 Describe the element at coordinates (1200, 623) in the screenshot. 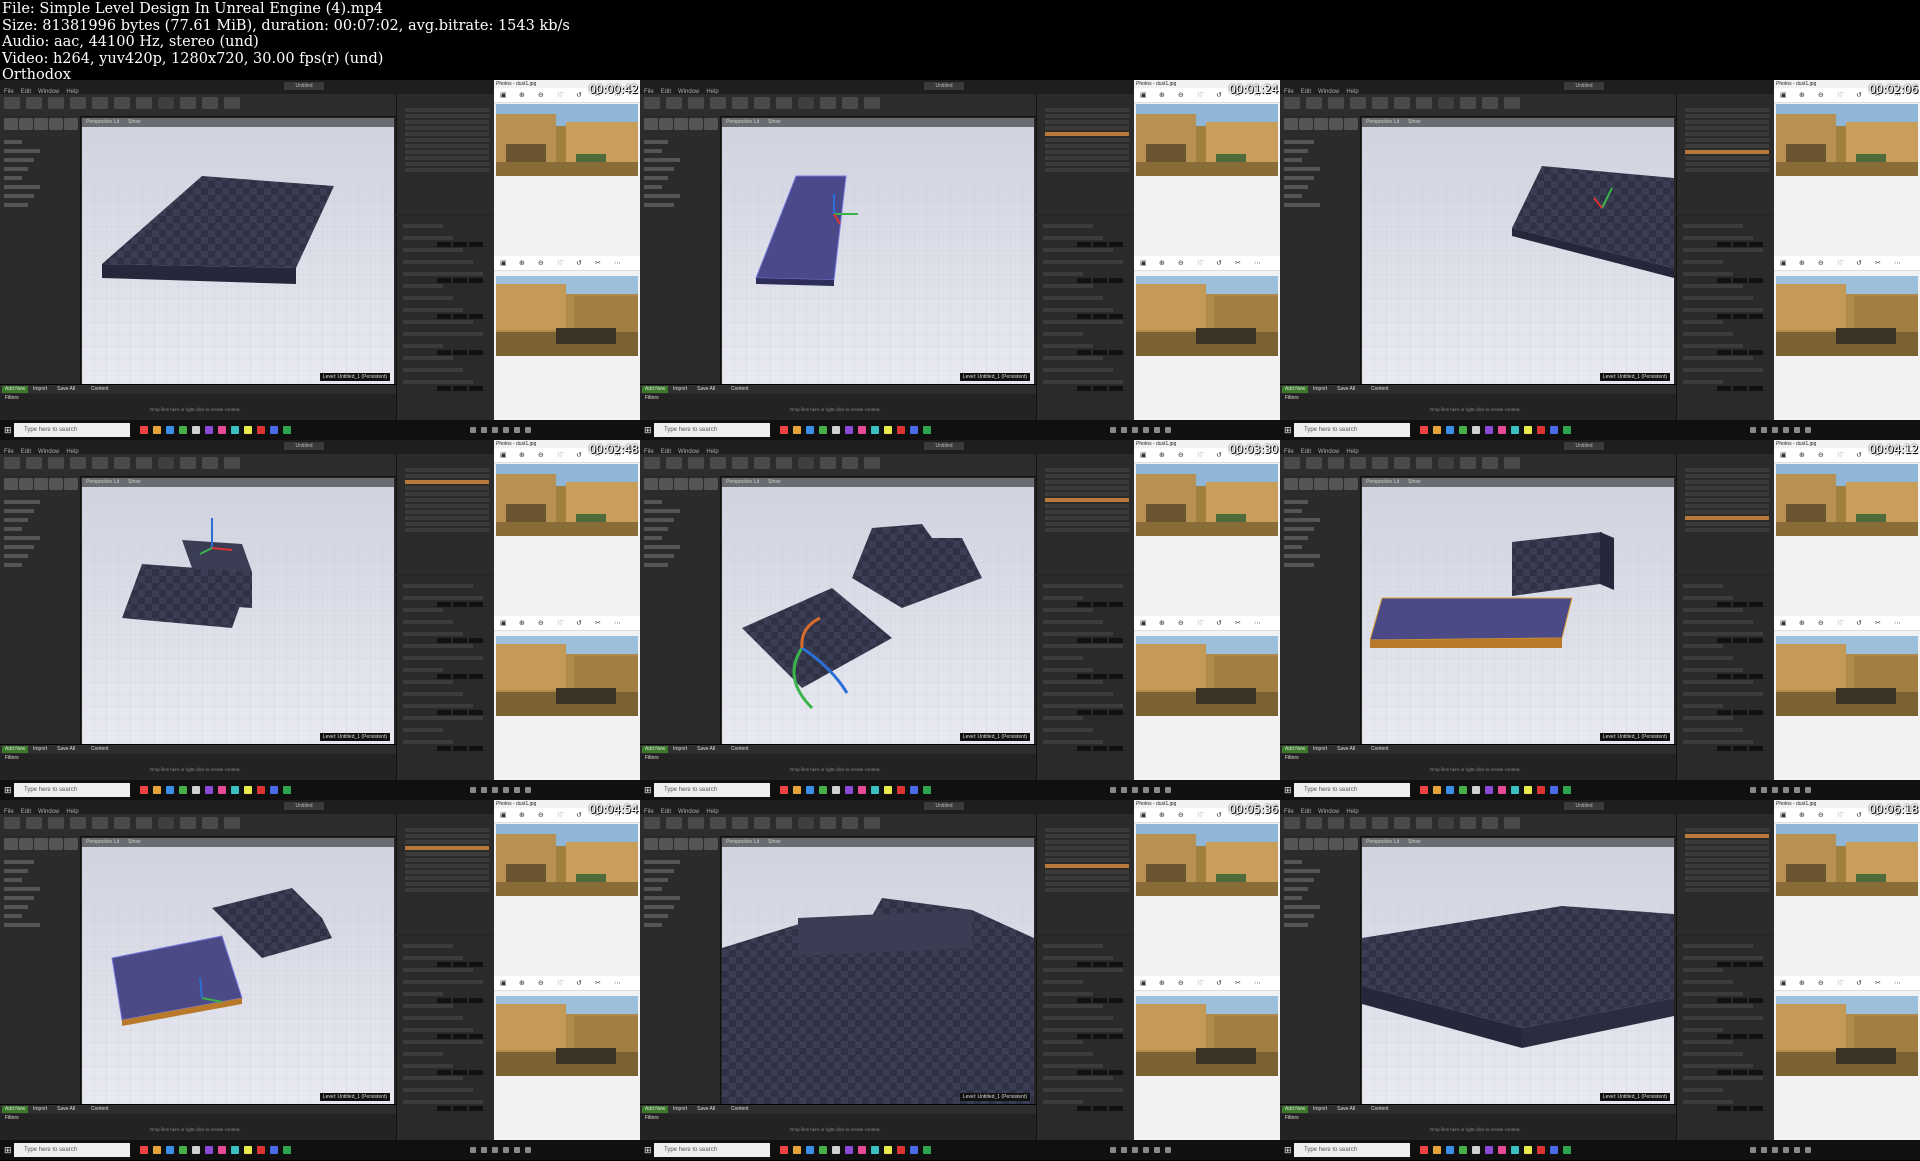

I see `heart-icon: ♡` at that location.